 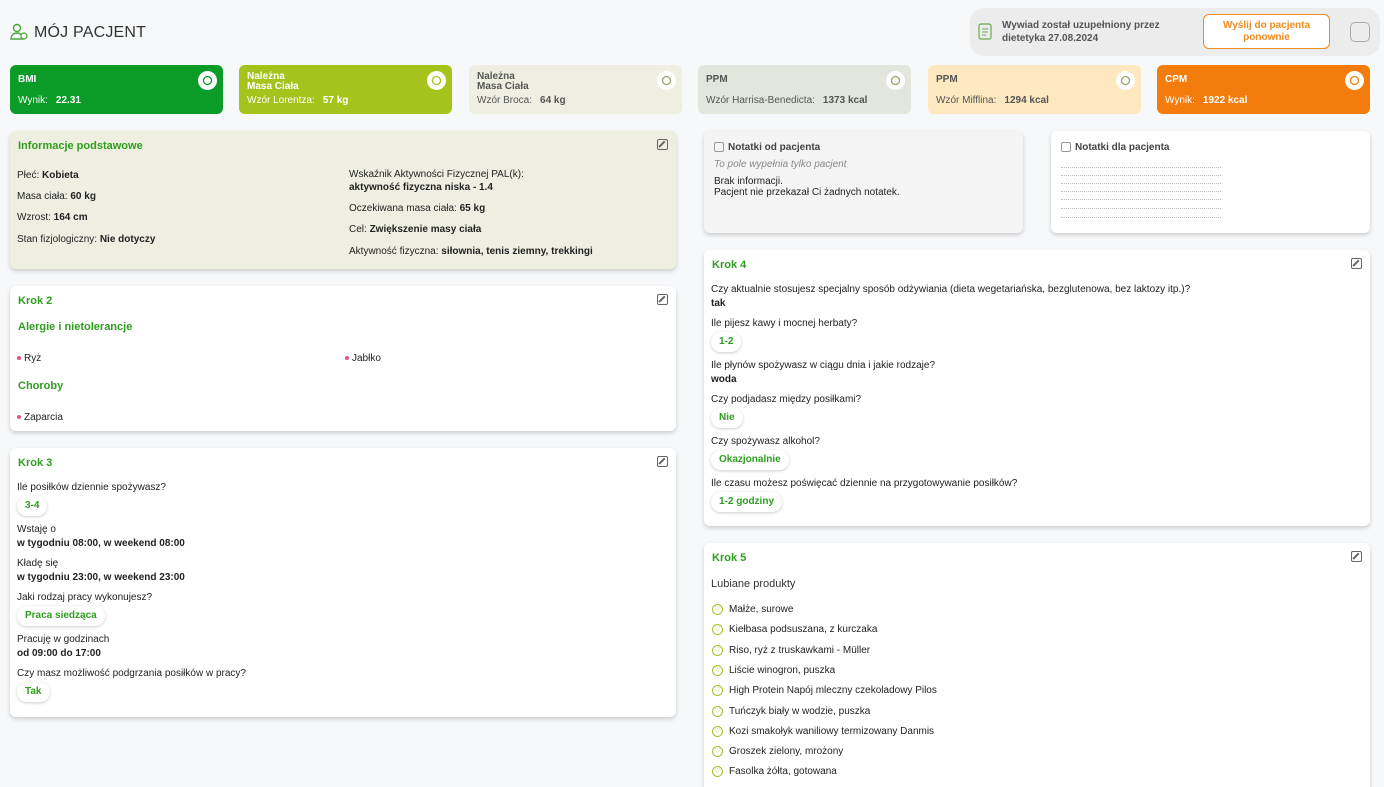 I want to click on answer: od 09:00 do 17:00, so click(x=59, y=653).